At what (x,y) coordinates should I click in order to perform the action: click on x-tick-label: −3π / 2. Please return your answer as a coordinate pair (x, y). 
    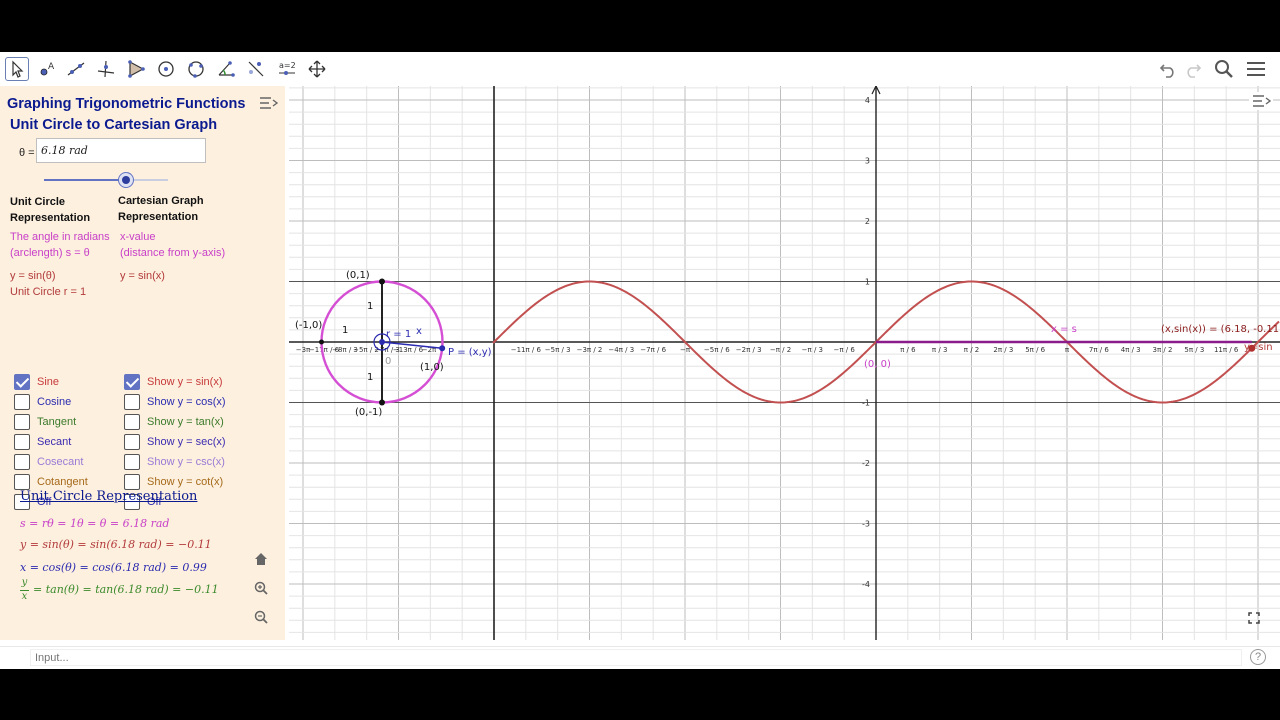
    Looking at the image, I should click on (590, 350).